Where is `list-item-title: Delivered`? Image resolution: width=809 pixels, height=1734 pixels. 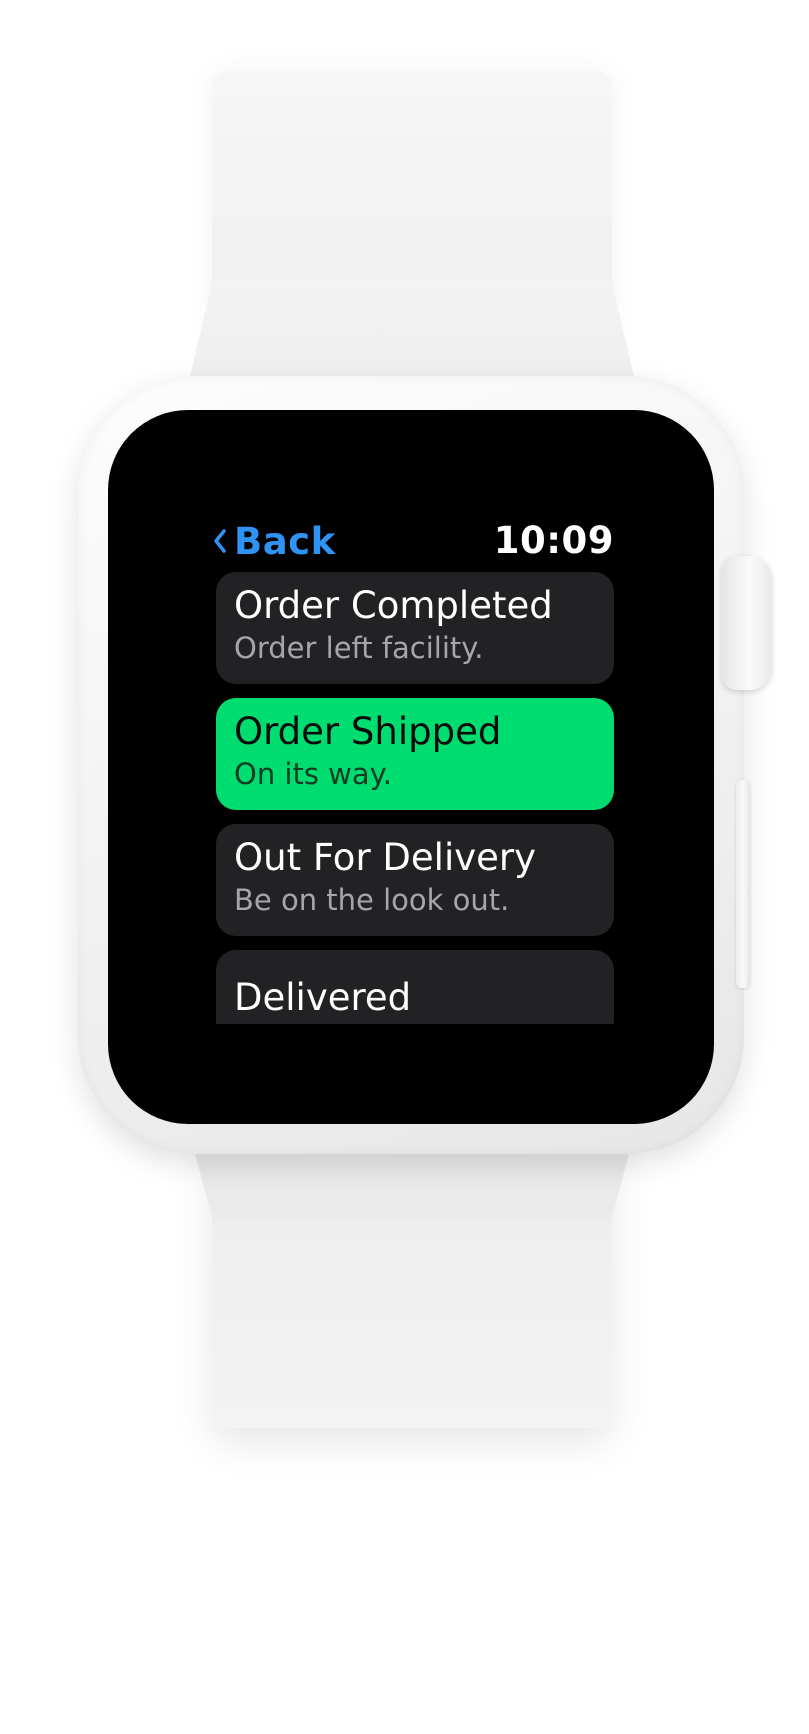
list-item-title: Delivered is located at coordinates (323, 997).